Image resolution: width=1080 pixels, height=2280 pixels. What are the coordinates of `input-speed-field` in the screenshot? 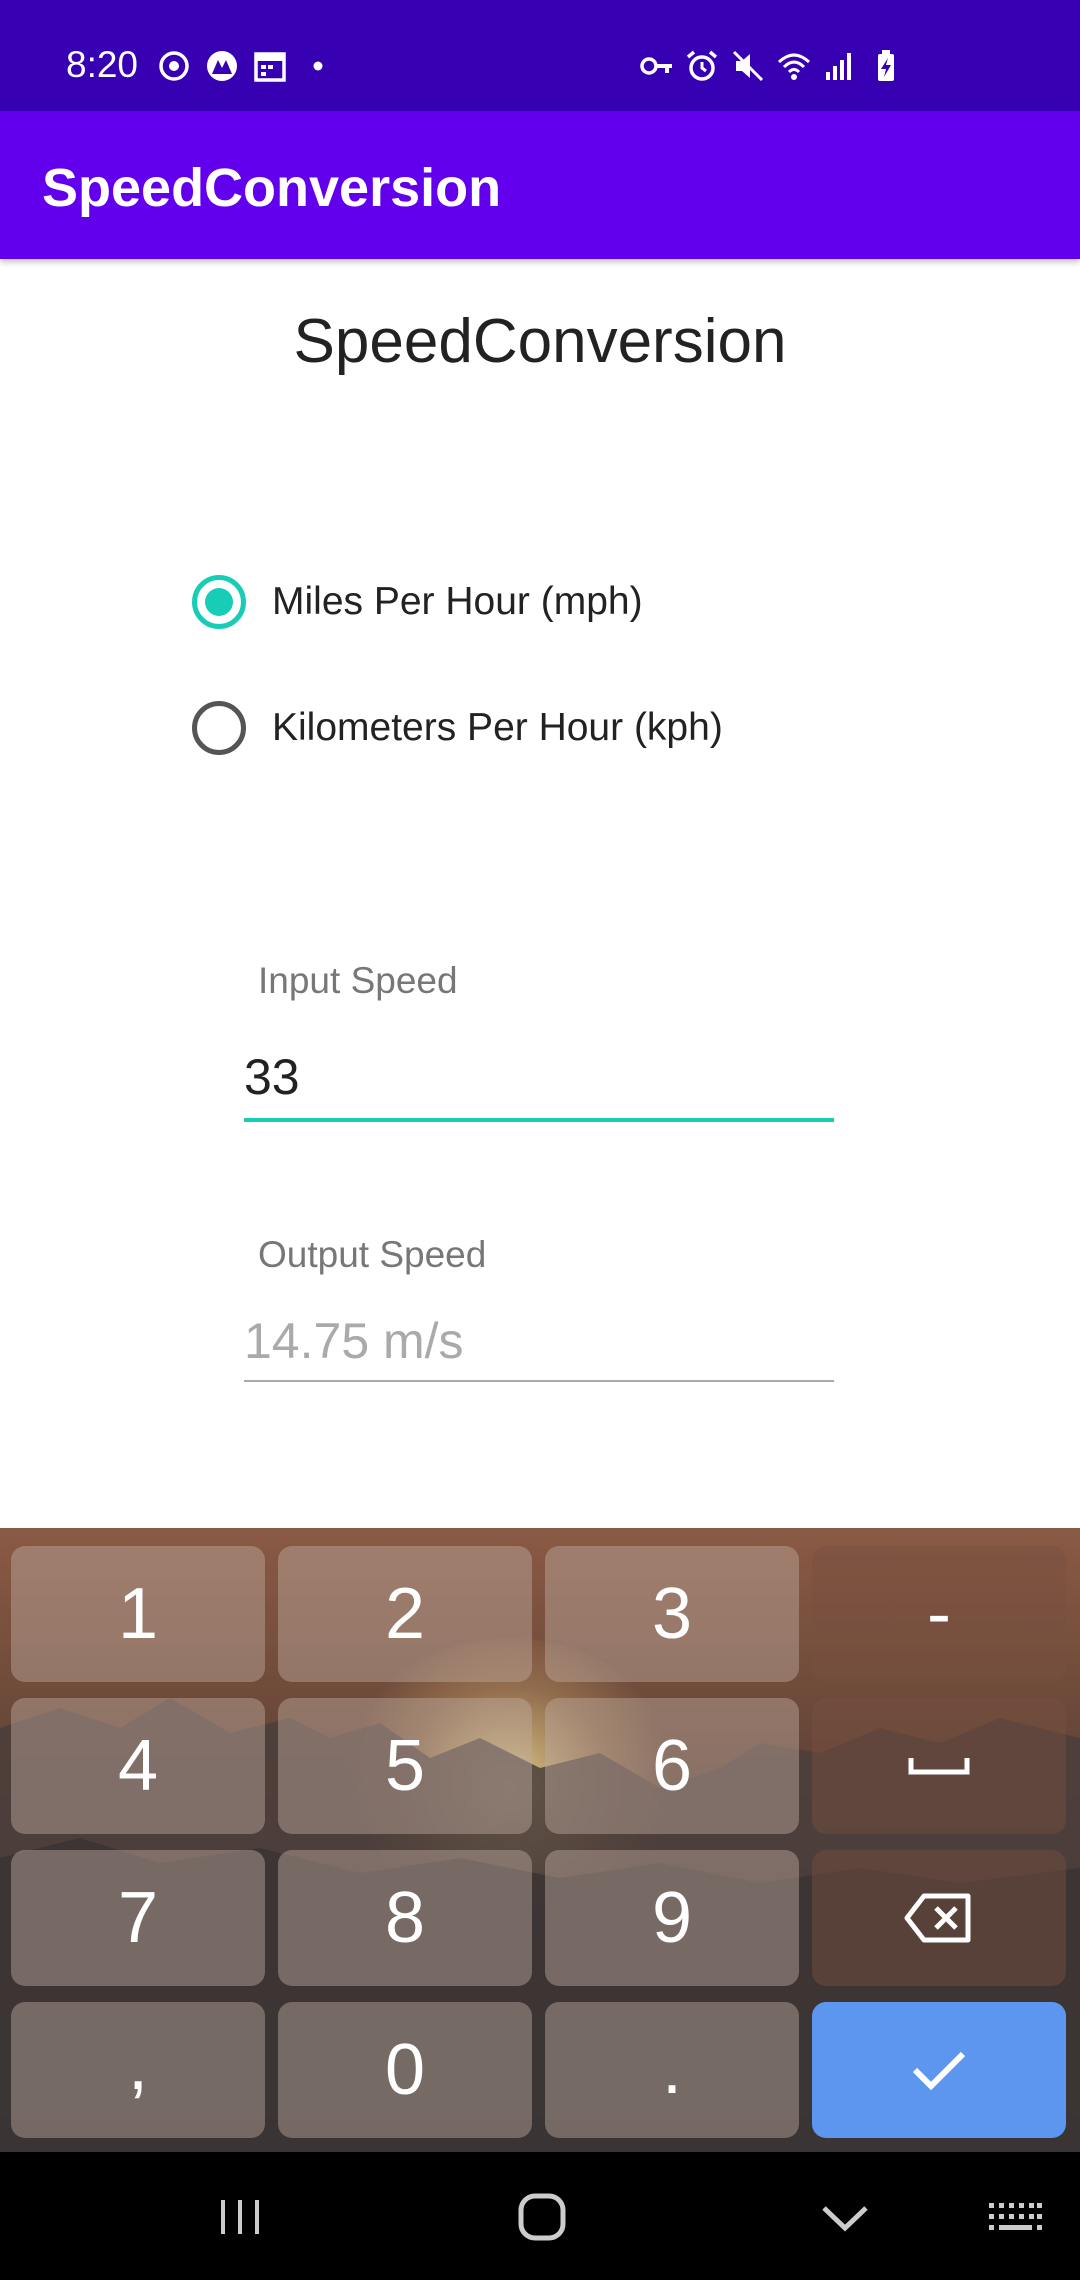 It's located at (539, 1077).